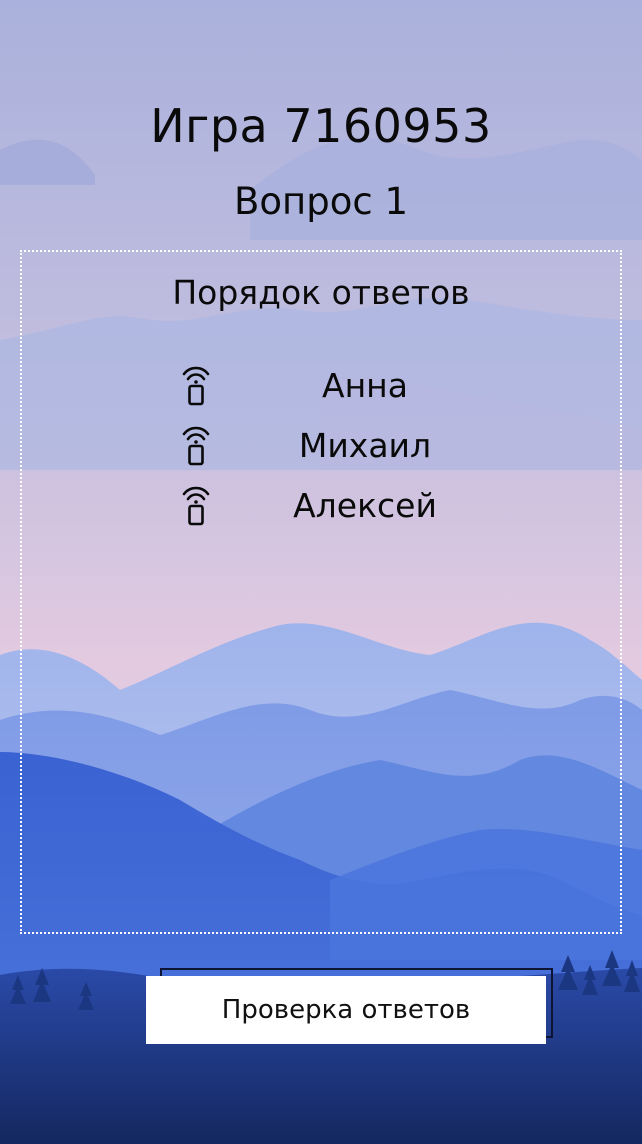 The width and height of the screenshot is (642, 1144). Describe the element at coordinates (321, 126) in the screenshot. I see `game-title: Игра 7160953` at that location.